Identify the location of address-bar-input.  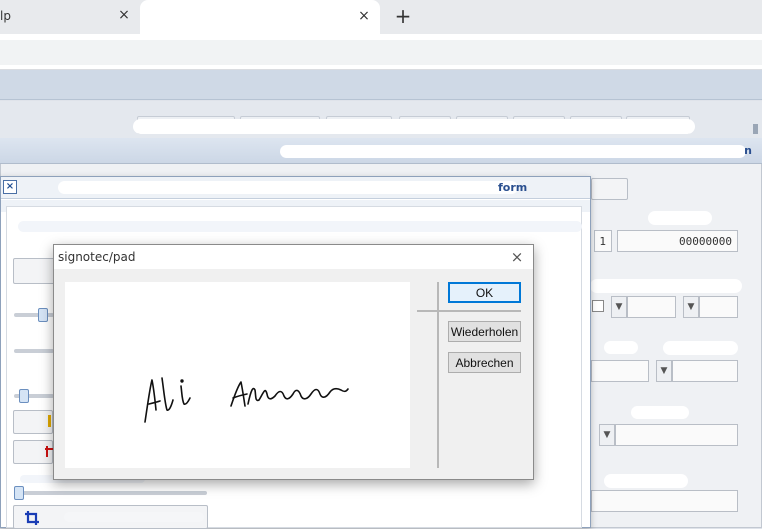
(381, 52).